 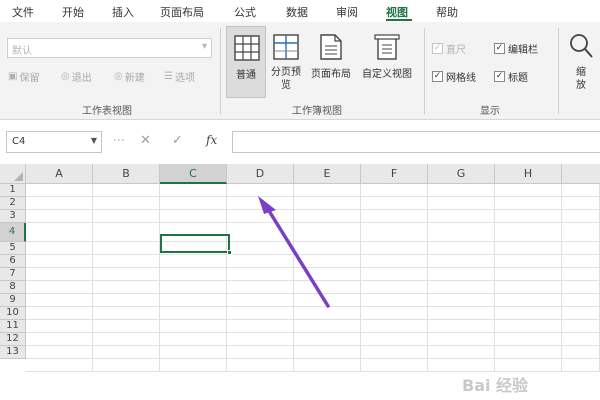 What do you see at coordinates (13, 261) in the screenshot?
I see `row-header-6: 6` at bounding box center [13, 261].